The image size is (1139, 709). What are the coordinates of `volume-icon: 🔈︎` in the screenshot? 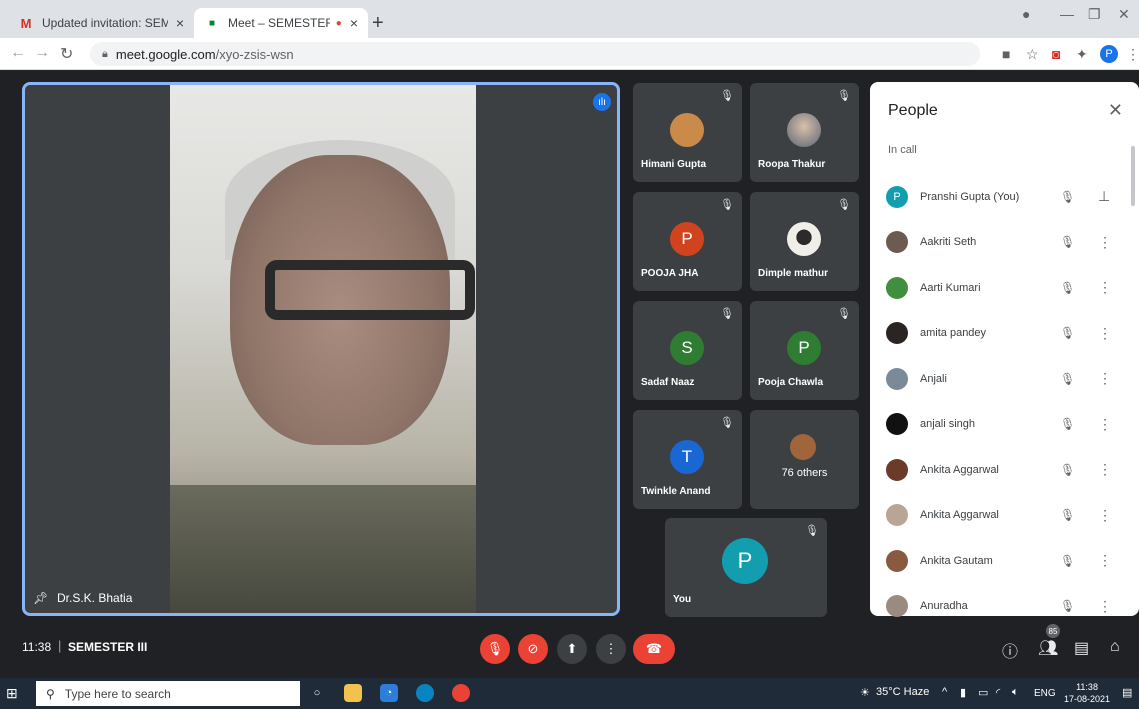 It's located at (1015, 692).